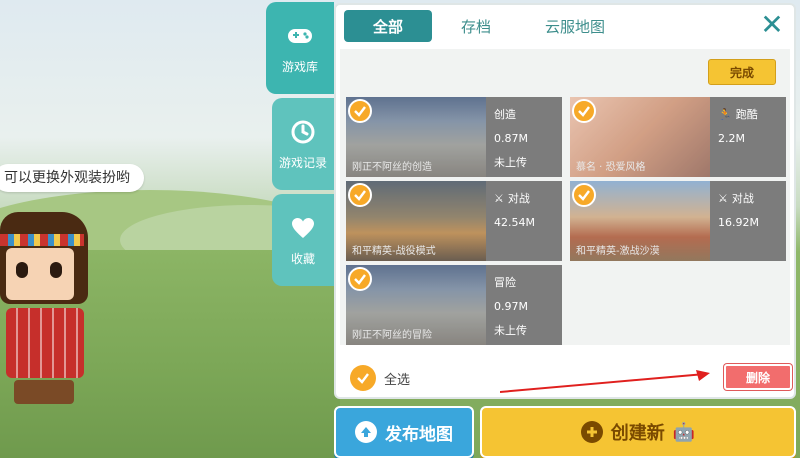 This screenshot has height=458, width=800. Describe the element at coordinates (505, 114) in the screenshot. I see `map-mode: 创造` at that location.